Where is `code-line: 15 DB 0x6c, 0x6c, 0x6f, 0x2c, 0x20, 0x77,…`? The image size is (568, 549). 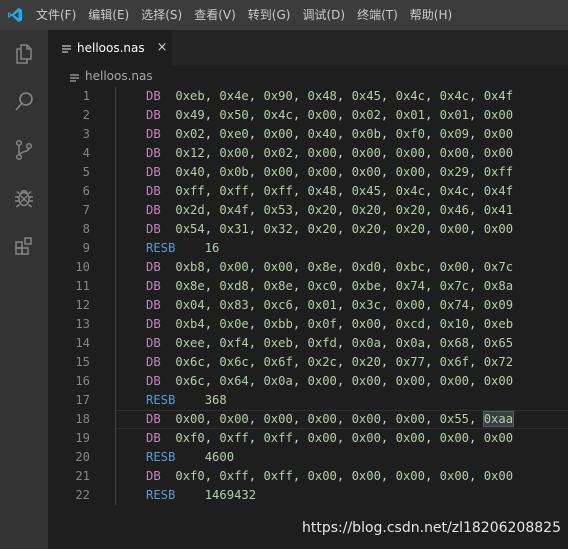 code-line: 15 DB 0x6c, 0x6c, 0x6f, 0x2c, 0x20, 0x77,… is located at coordinates (308, 362).